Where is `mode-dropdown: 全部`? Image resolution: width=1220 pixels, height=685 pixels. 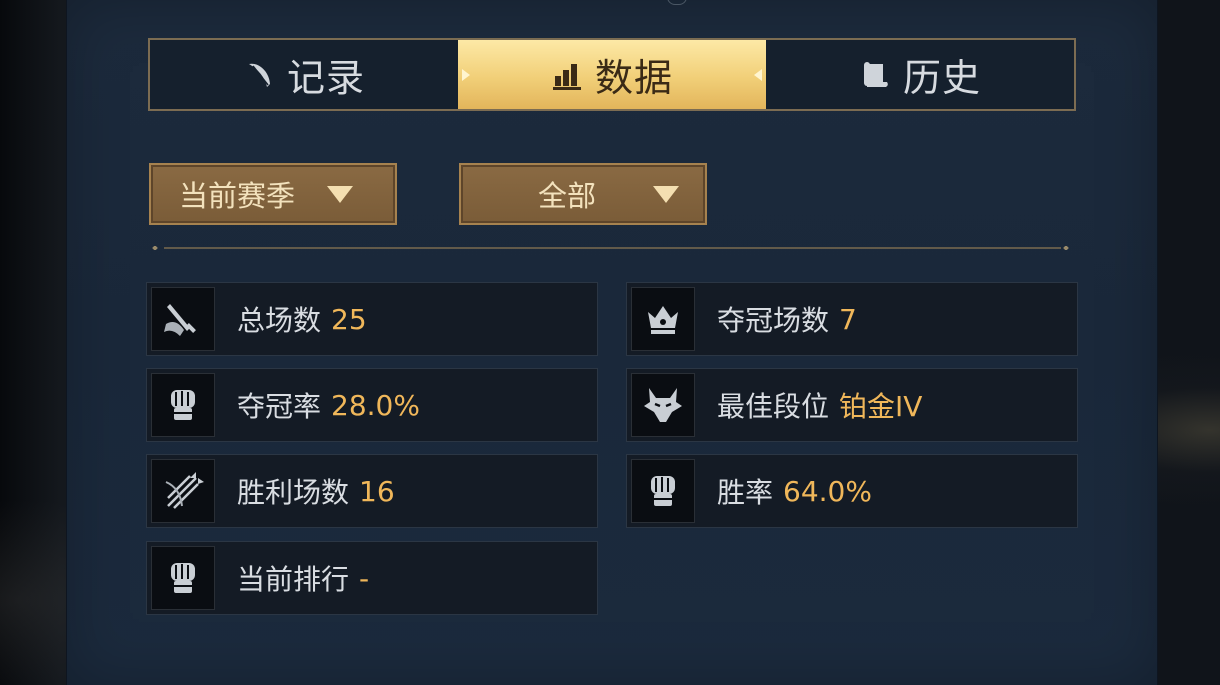
mode-dropdown: 全部 is located at coordinates (583, 194).